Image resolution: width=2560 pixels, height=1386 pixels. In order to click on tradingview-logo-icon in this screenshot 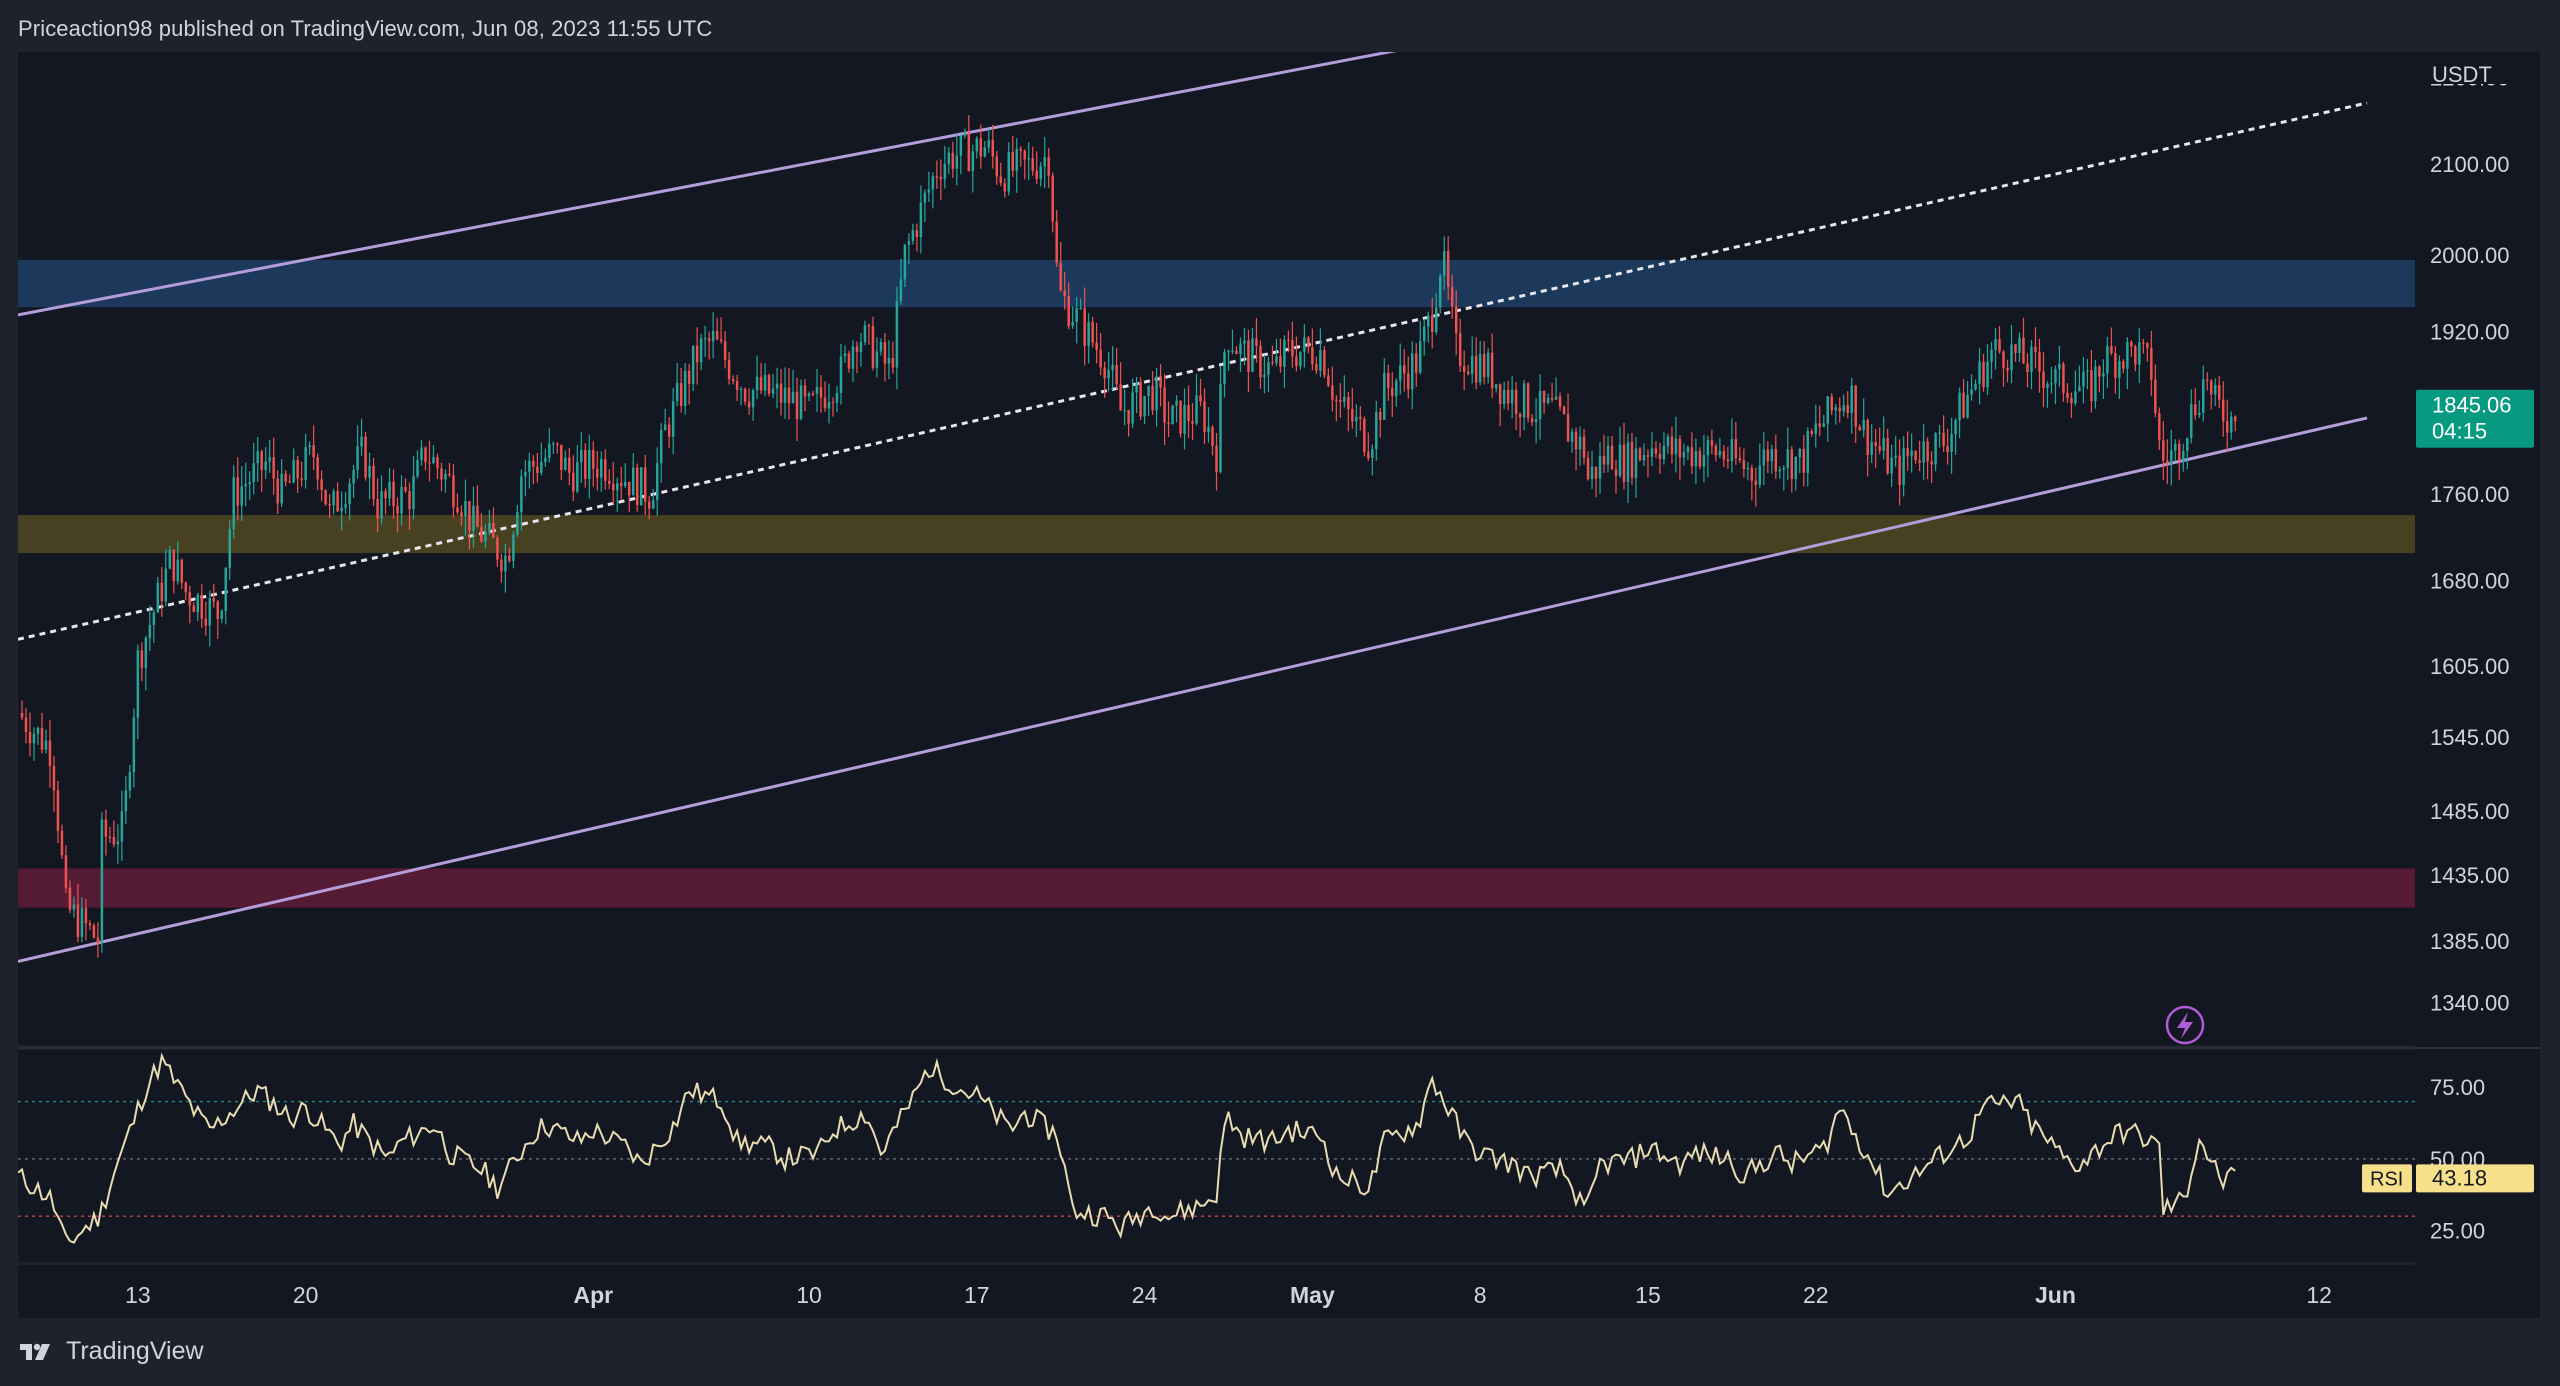, I will do `click(35, 1351)`.